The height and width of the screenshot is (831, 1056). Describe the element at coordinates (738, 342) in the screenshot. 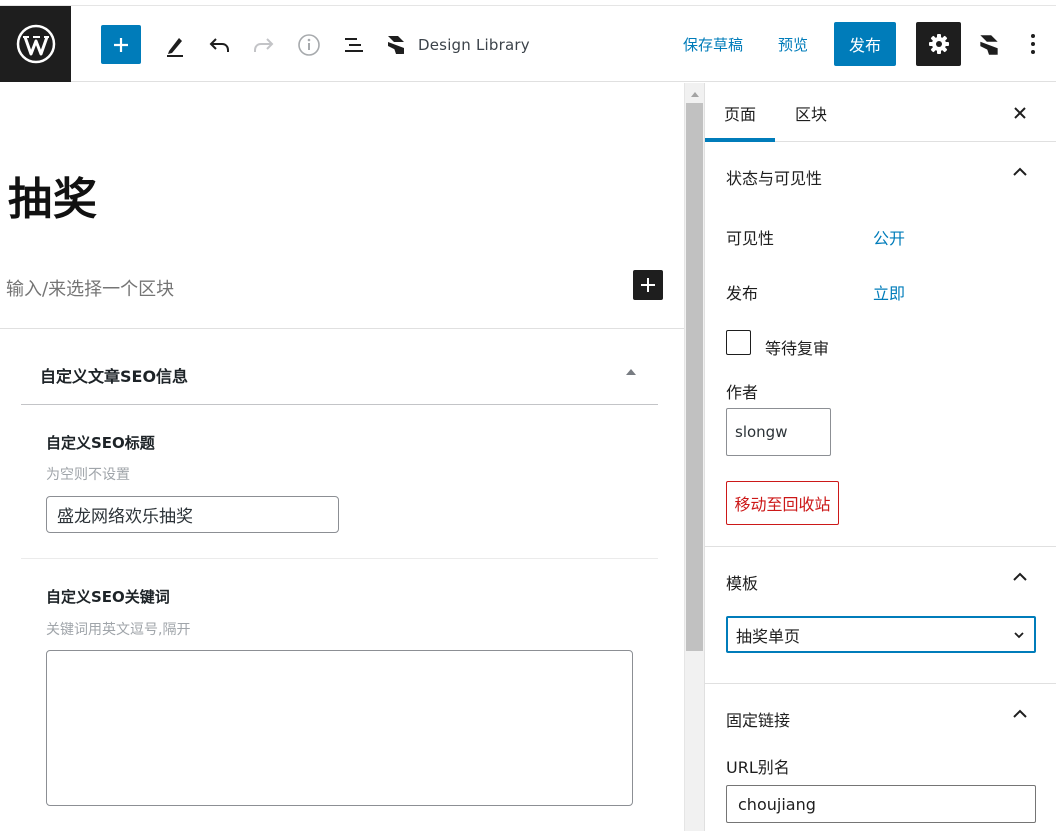

I see `pending-review-checkbox` at that location.